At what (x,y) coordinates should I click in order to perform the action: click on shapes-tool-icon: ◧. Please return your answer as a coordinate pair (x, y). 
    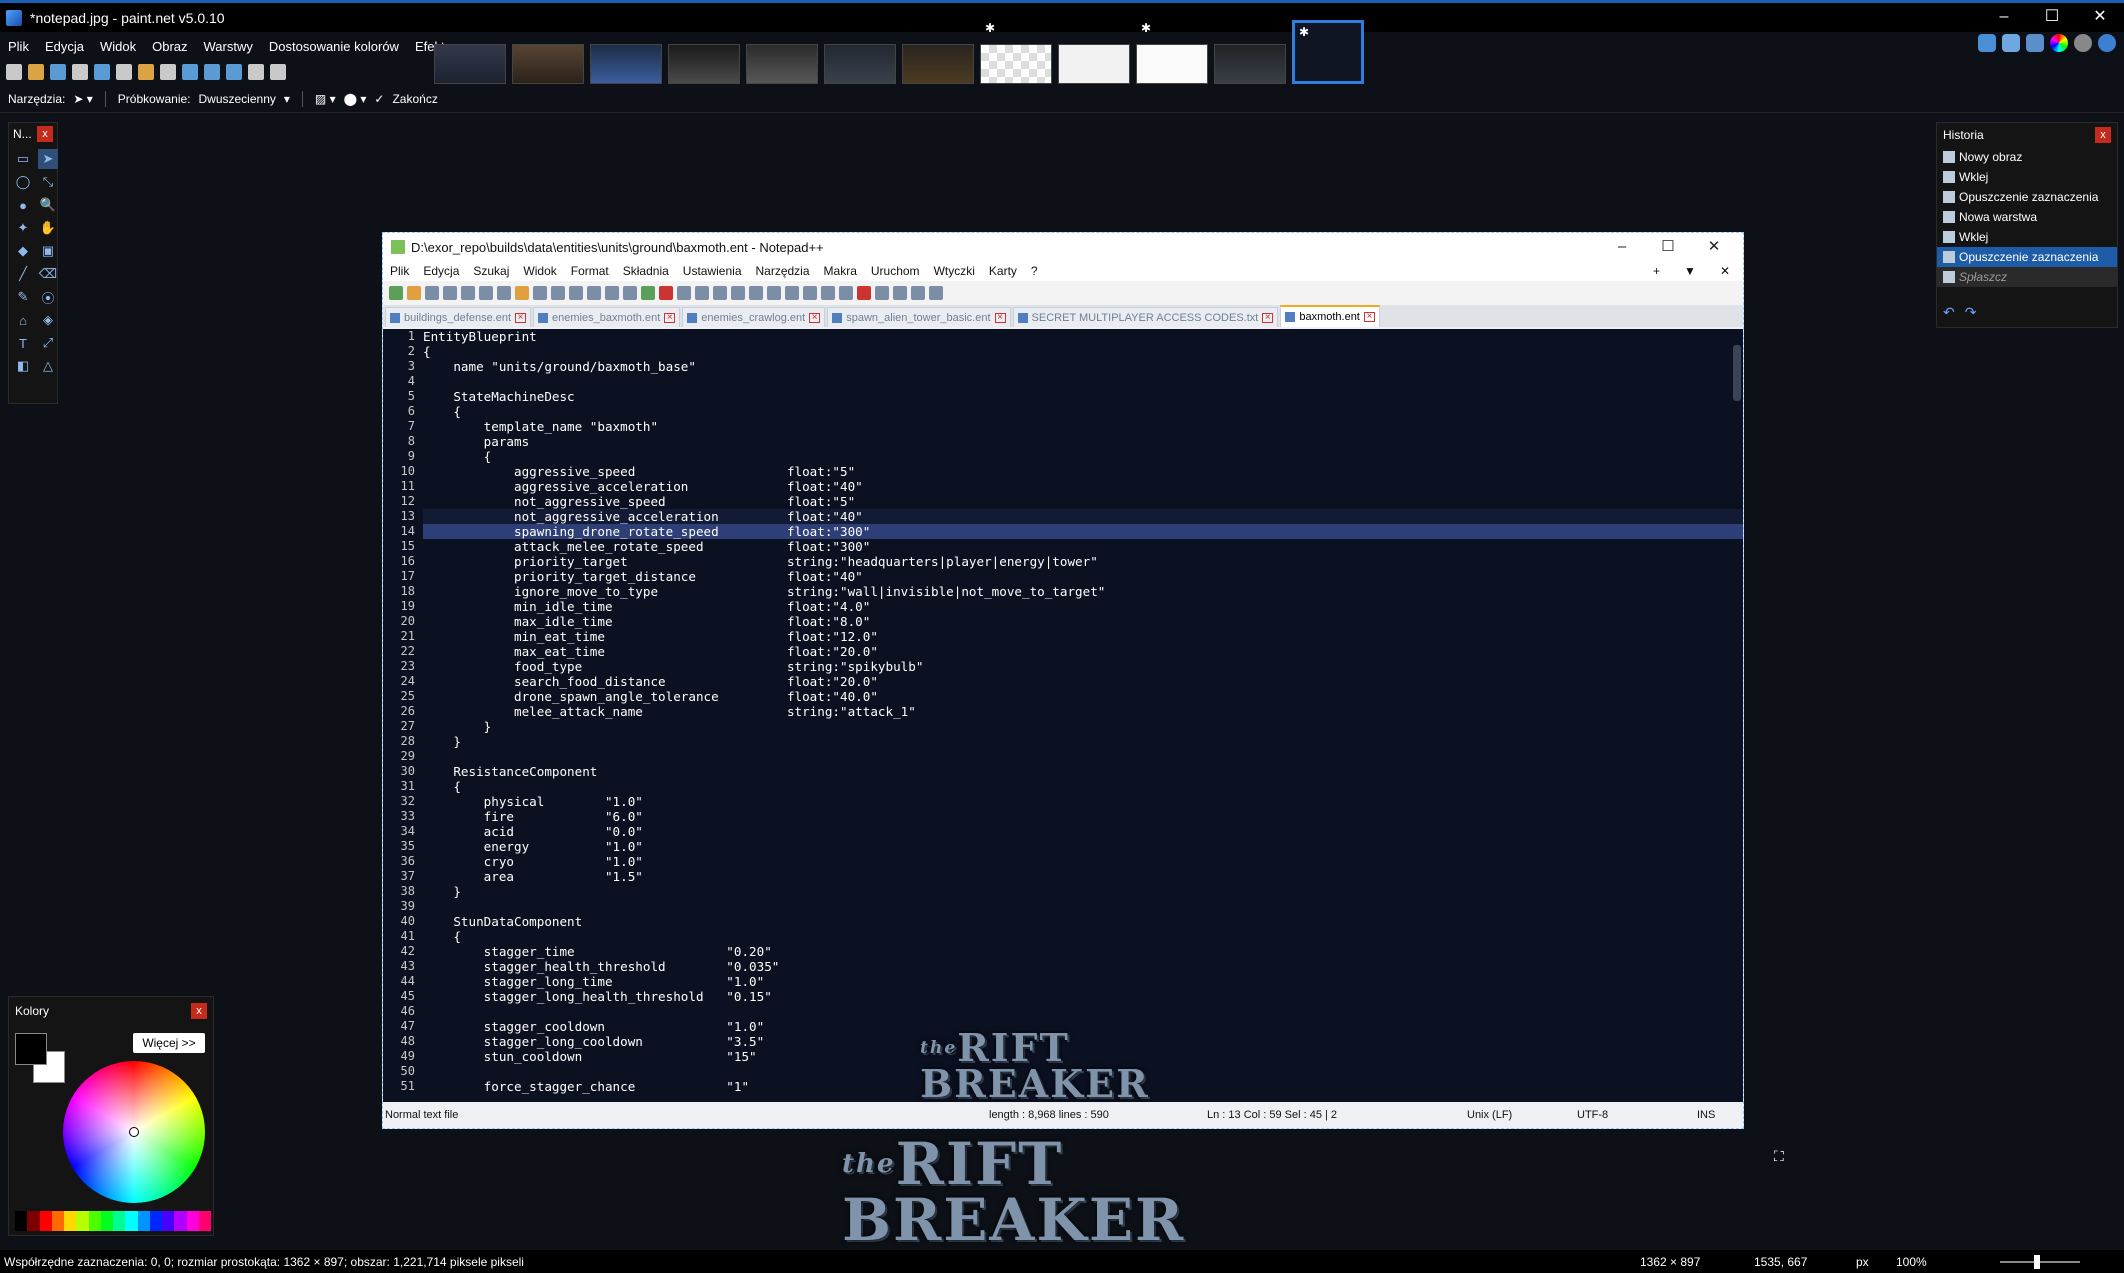
    Looking at the image, I should click on (23, 366).